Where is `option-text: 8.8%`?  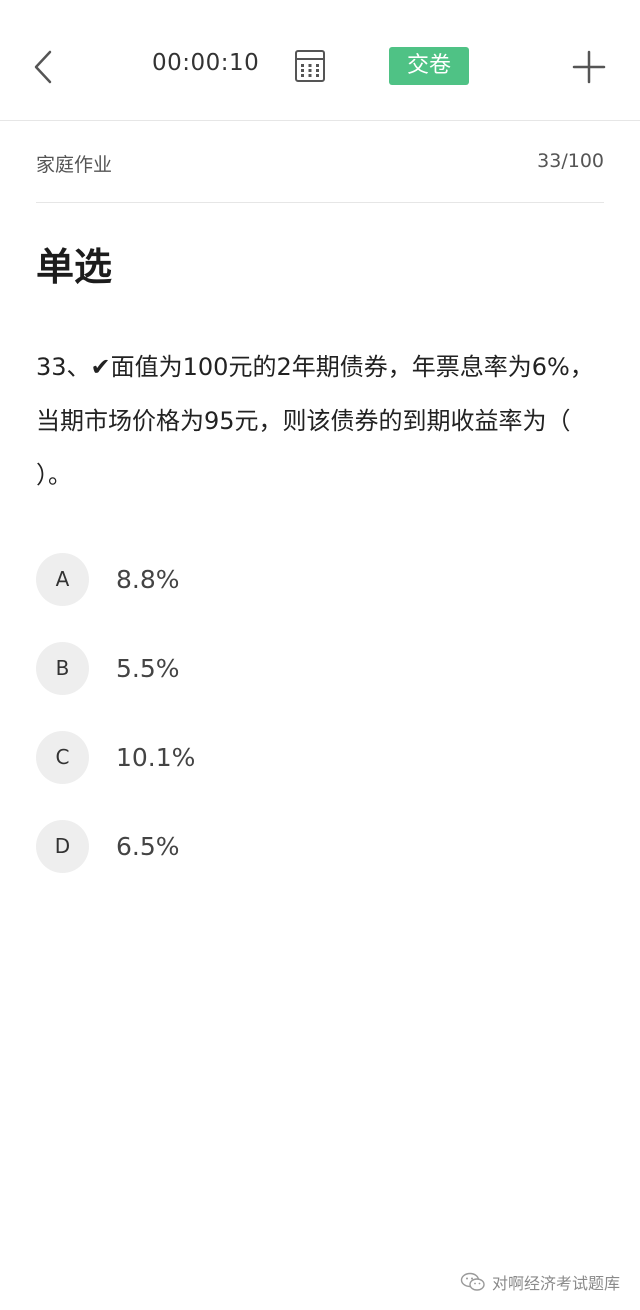 option-text: 8.8% is located at coordinates (148, 579).